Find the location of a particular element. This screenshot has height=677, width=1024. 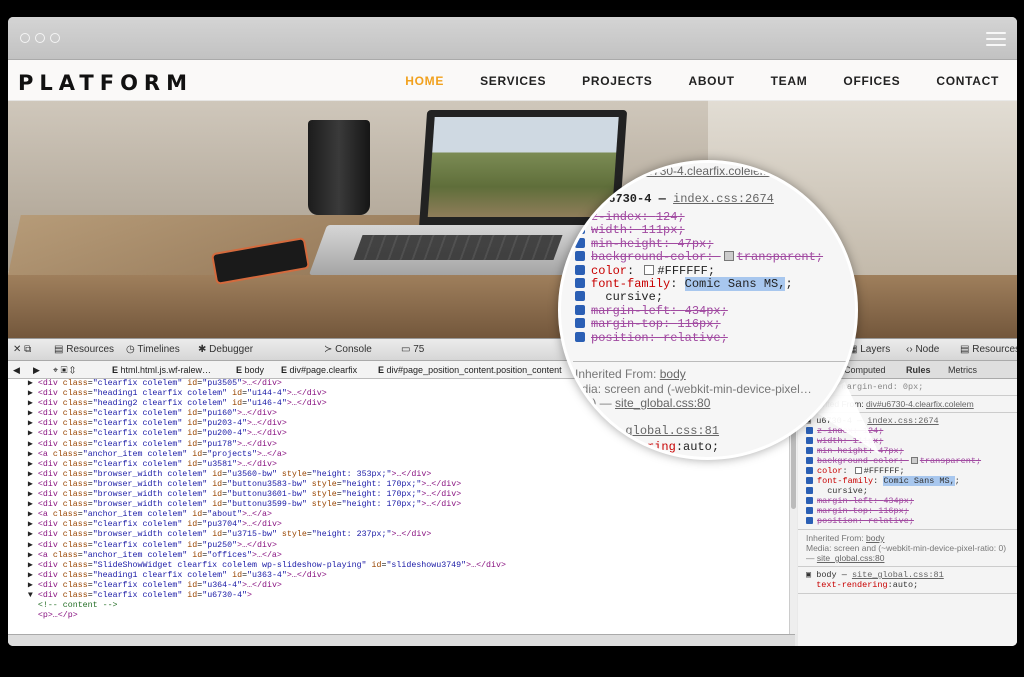

tab-timelines: ◷ Timelines is located at coordinates (153, 349).